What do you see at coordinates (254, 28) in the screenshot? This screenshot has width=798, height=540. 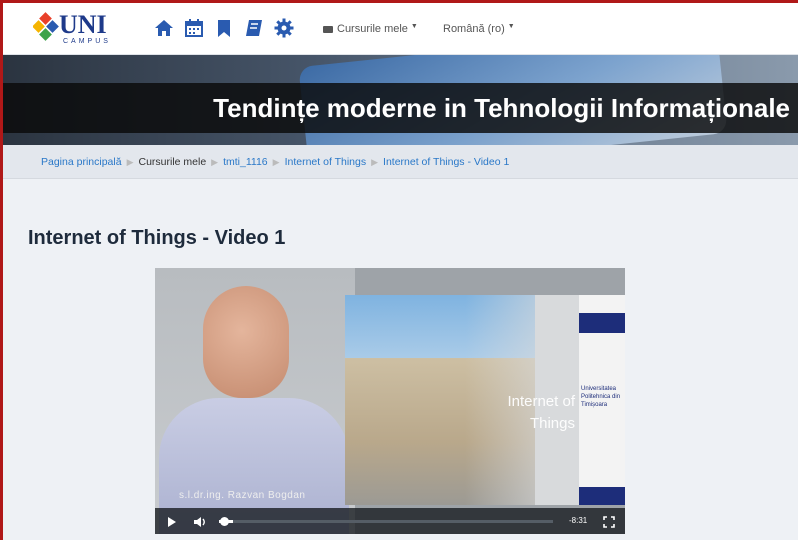 I see `book-icon` at bounding box center [254, 28].